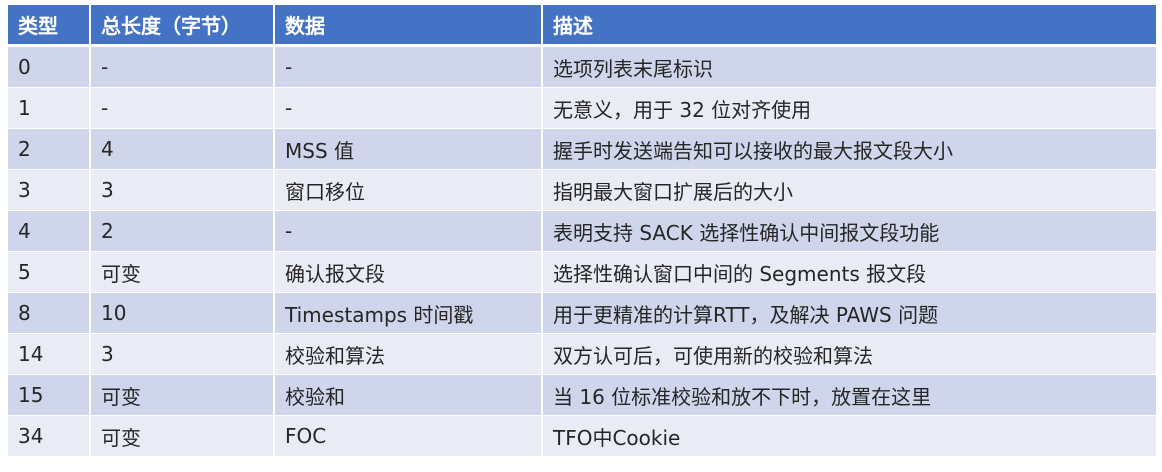 The width and height of the screenshot is (1162, 472). Describe the element at coordinates (49, 149) in the screenshot. I see `cell-type: 2` at that location.